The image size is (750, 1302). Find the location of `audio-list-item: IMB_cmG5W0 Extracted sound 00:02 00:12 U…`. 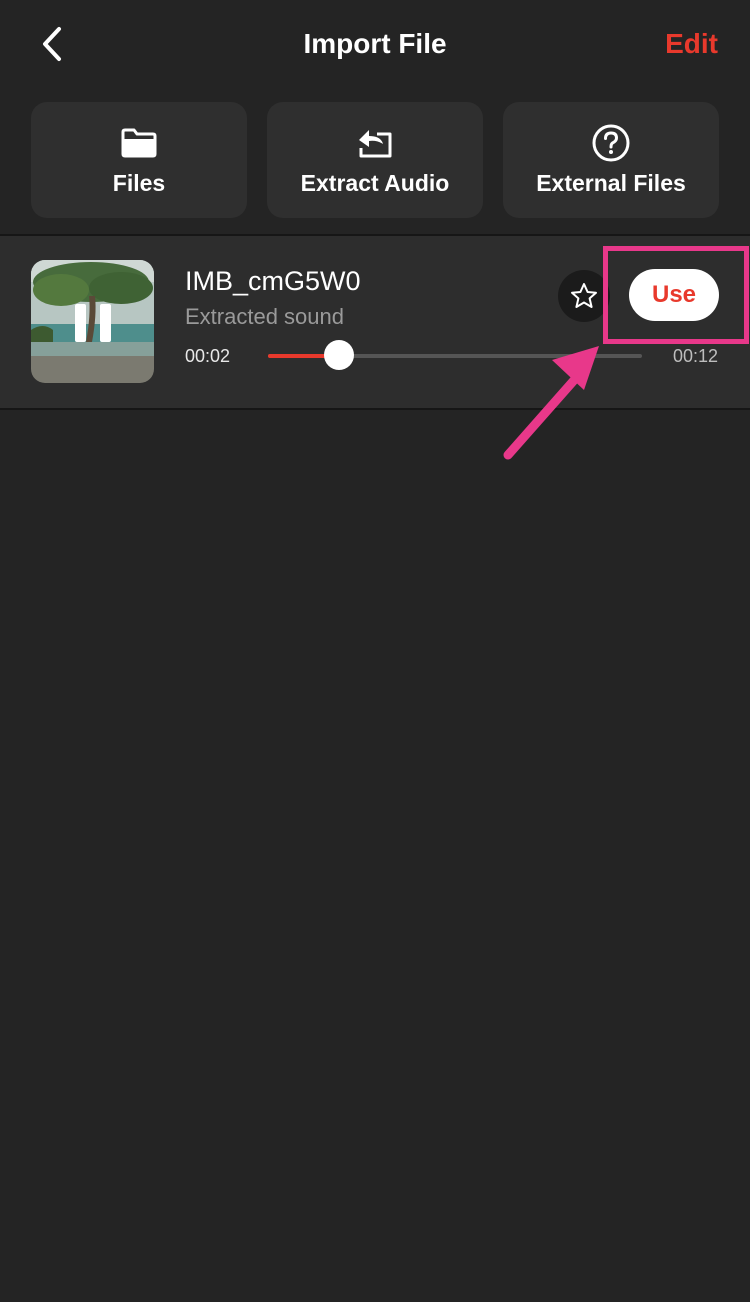

audio-list-item: IMB_cmG5W0 Extracted sound 00:02 00:12 U… is located at coordinates (375, 322).